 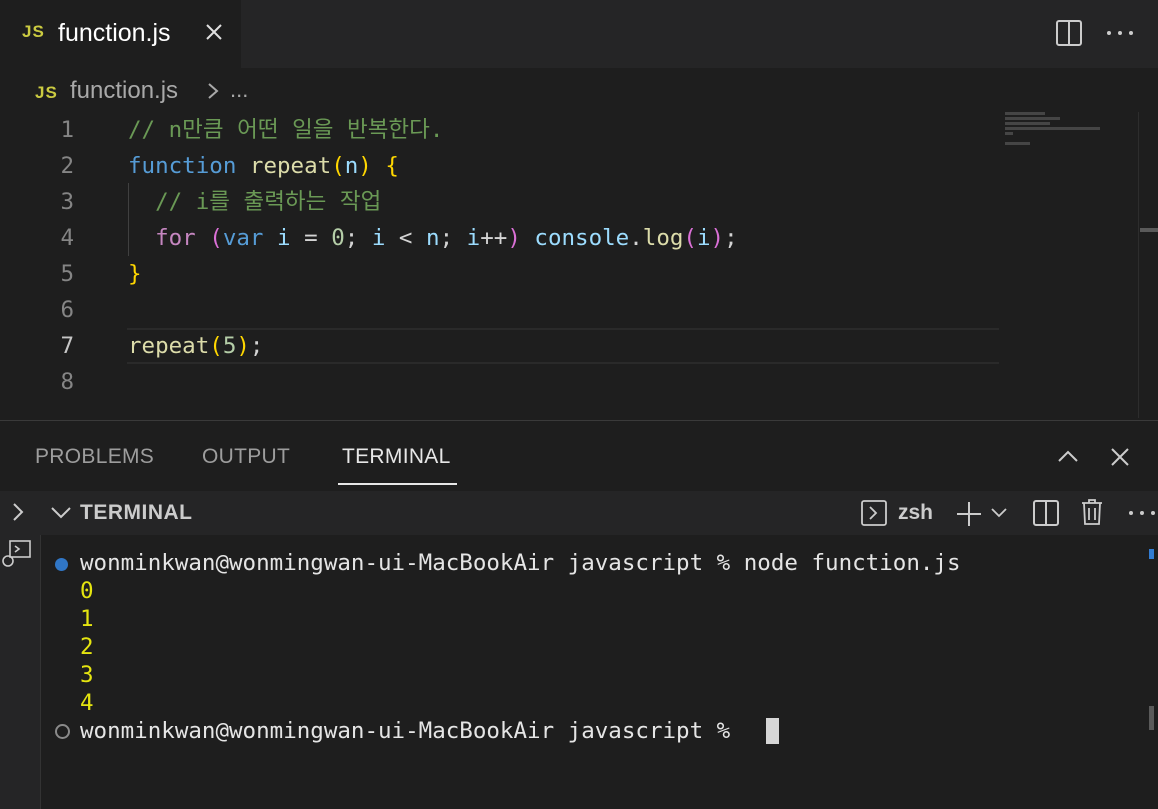 I want to click on line-number: 2, so click(x=67, y=166).